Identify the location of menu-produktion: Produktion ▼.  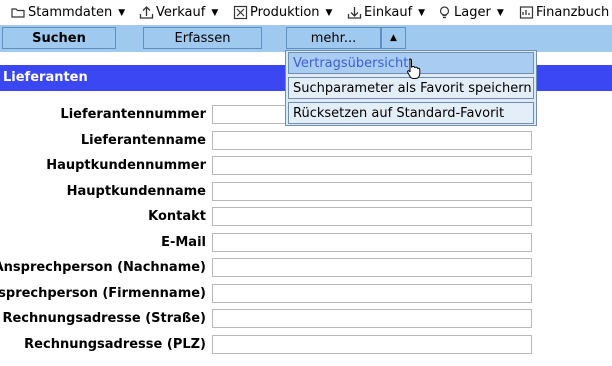
(282, 12).